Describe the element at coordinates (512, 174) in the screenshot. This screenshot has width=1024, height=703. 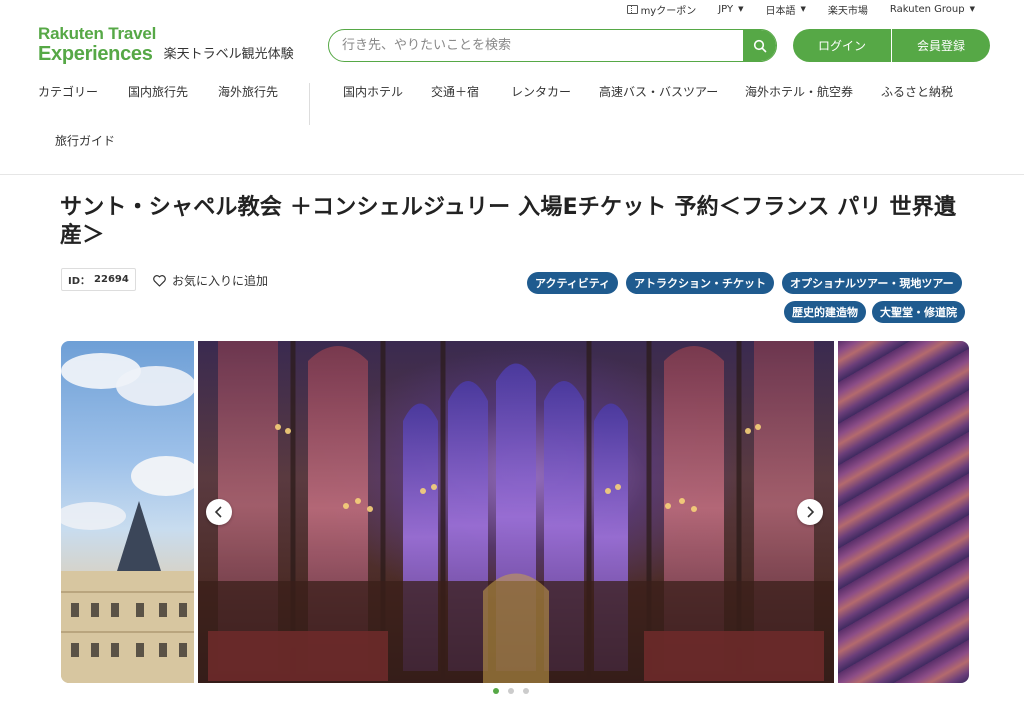
I see `header-divider` at that location.